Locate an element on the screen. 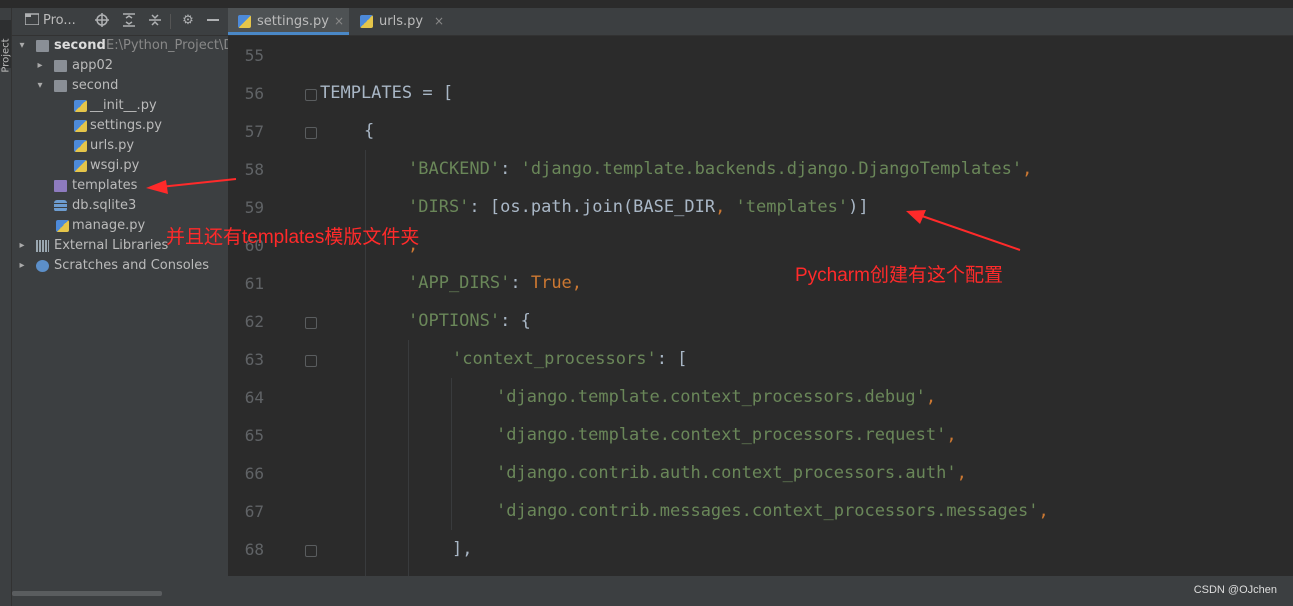 The image size is (1293, 606). code-token: 'BACKEND' is located at coordinates (454, 169).